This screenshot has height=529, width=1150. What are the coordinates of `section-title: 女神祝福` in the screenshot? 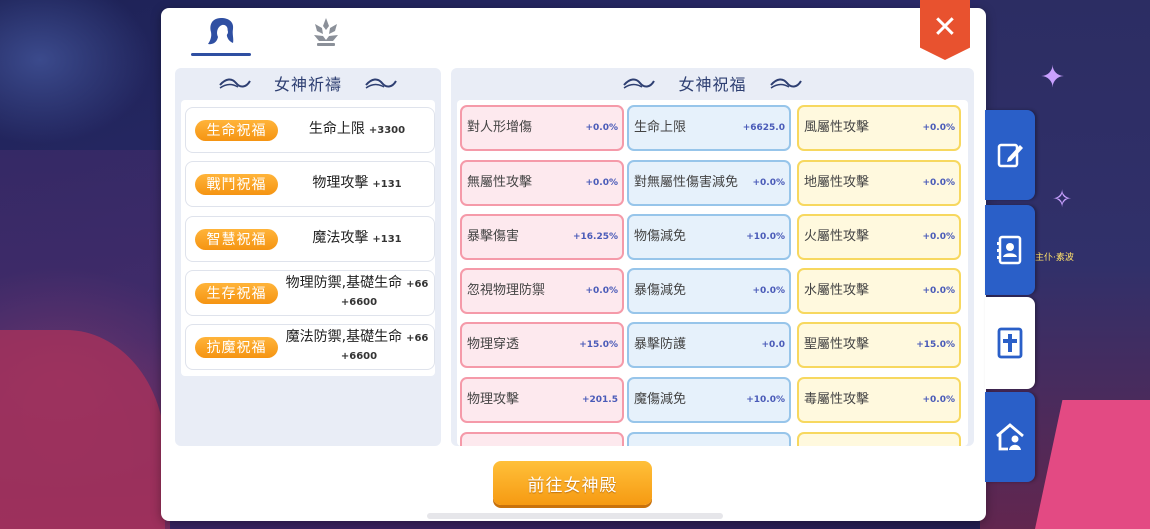 It's located at (712, 84).